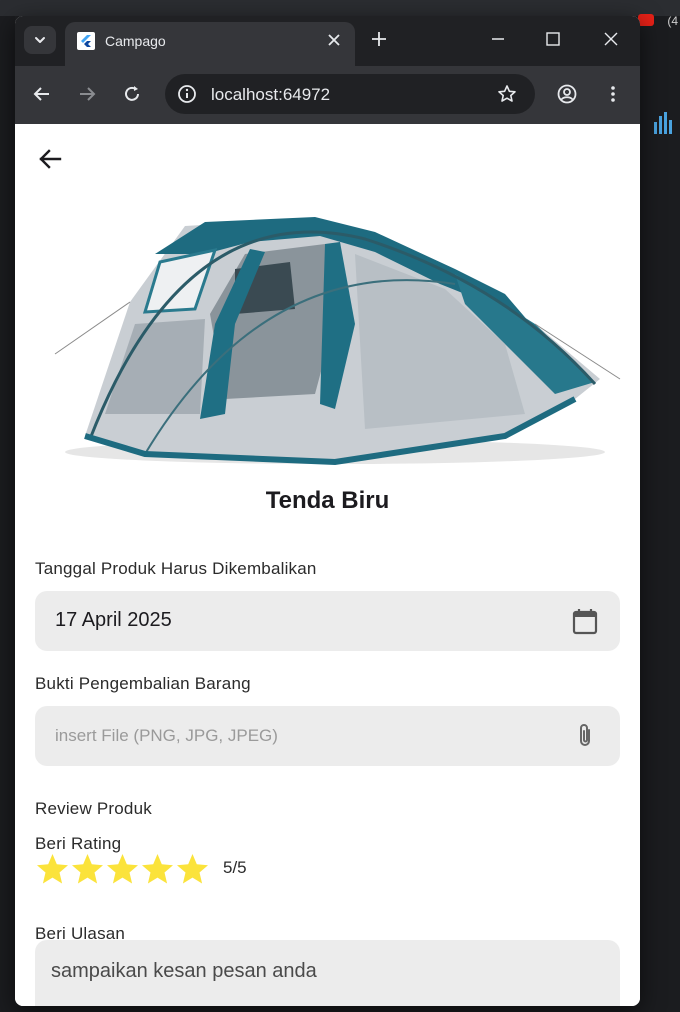 This screenshot has width=680, height=1012. What do you see at coordinates (507, 94) in the screenshot?
I see `bookmark-star-icon` at bounding box center [507, 94].